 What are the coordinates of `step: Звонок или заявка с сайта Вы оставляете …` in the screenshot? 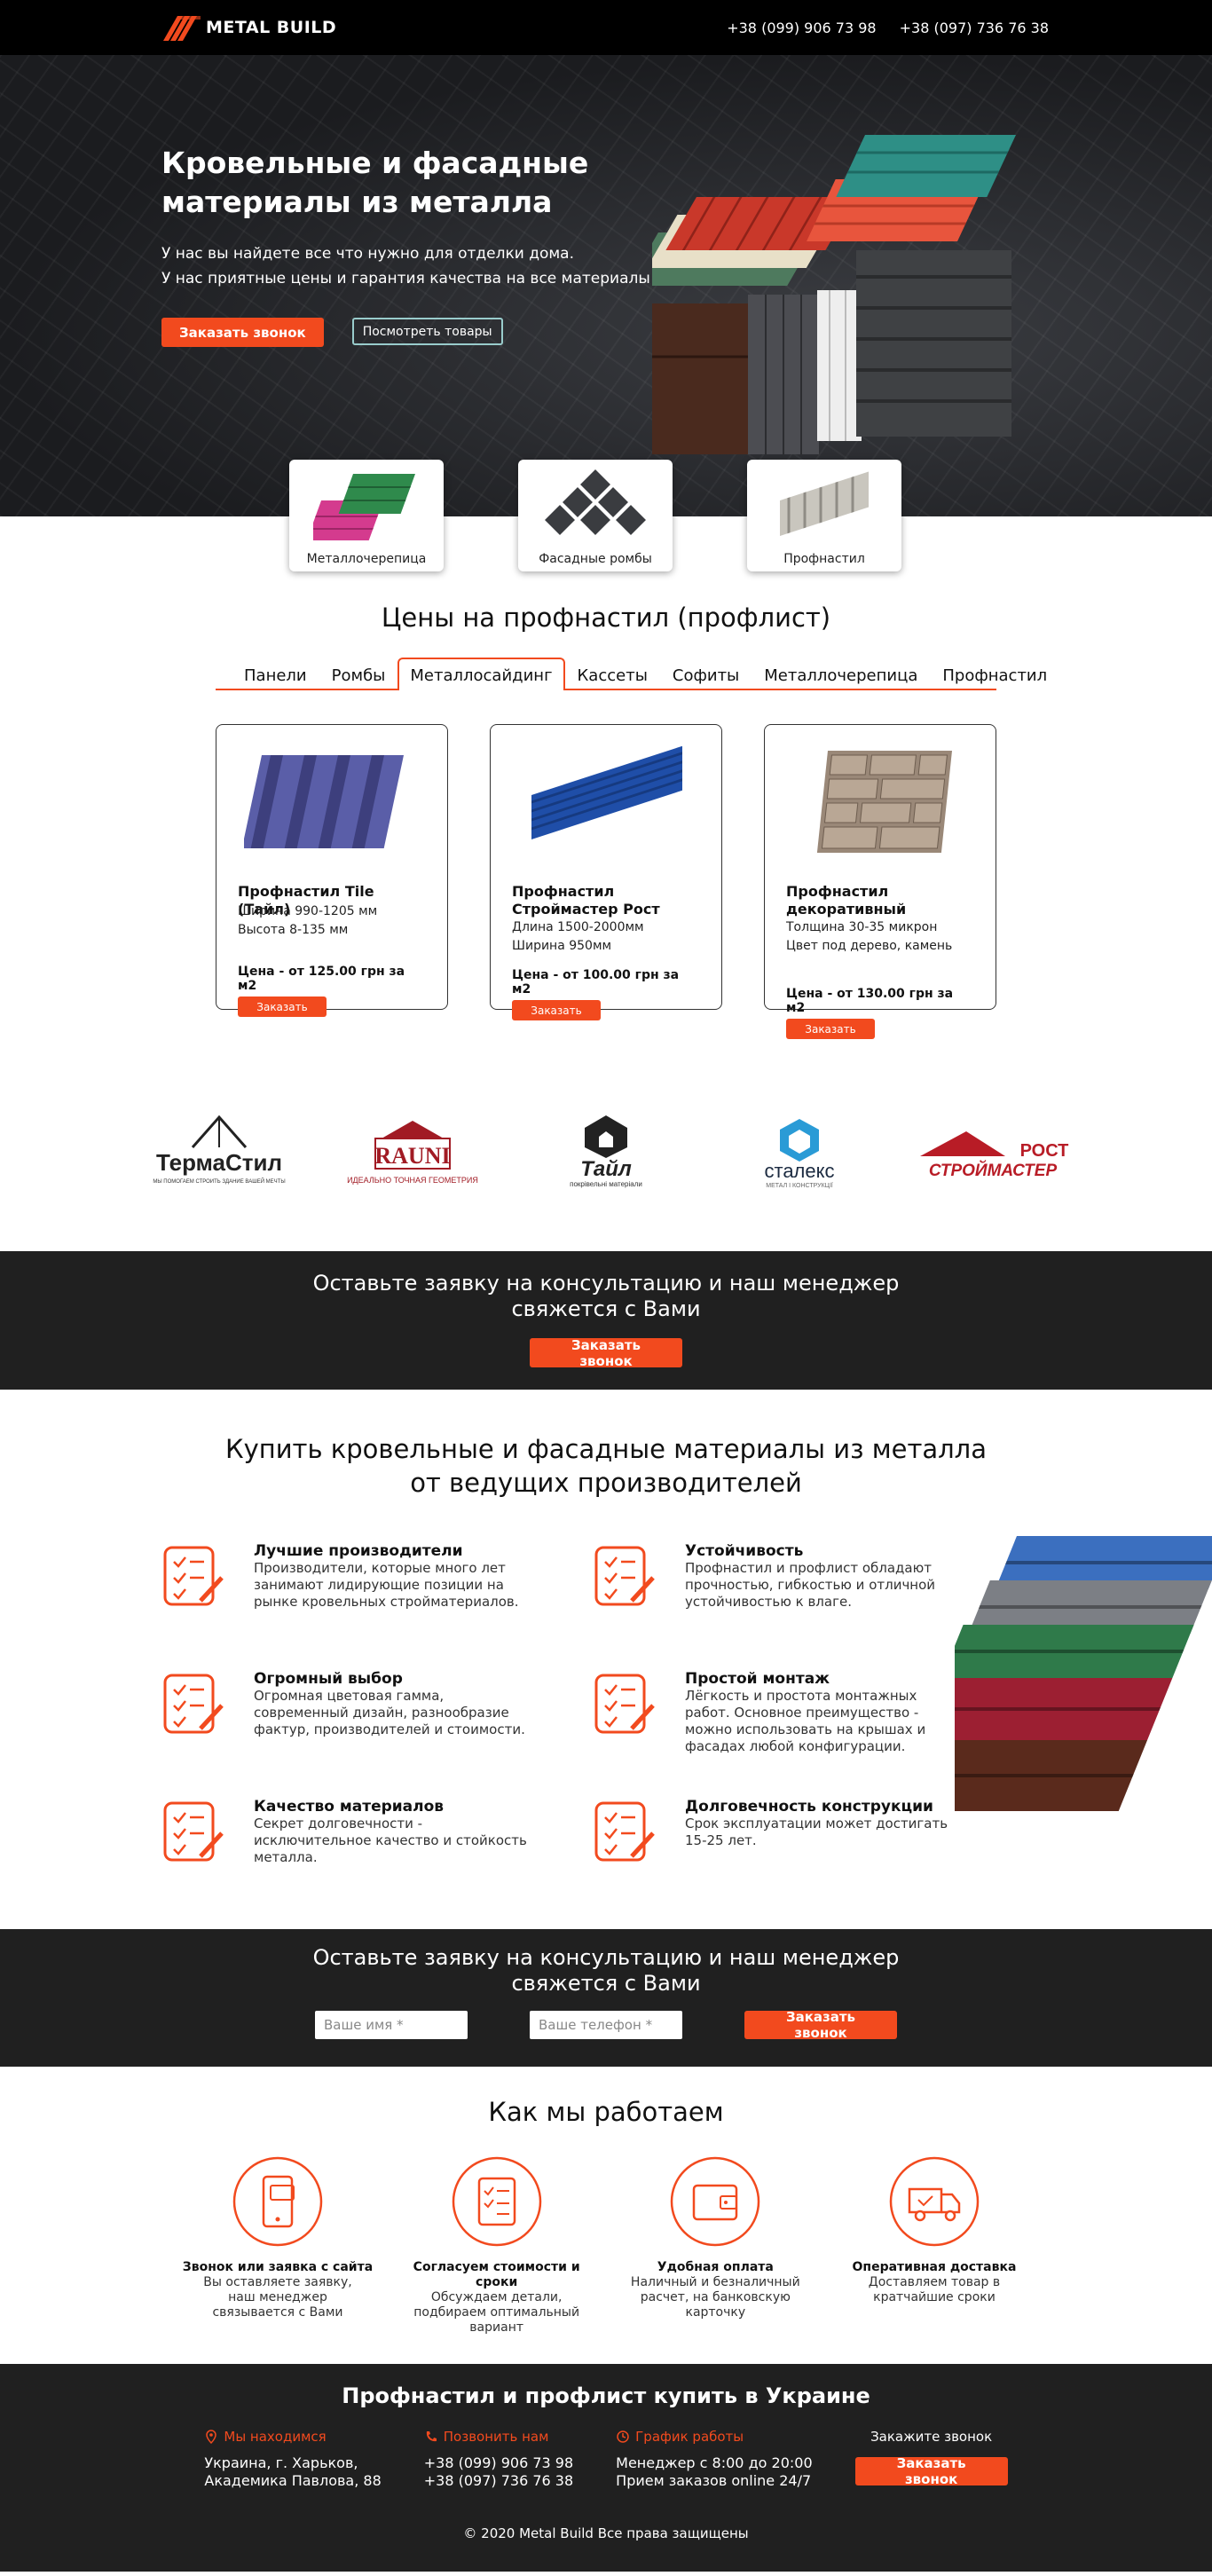 It's located at (277, 2245).